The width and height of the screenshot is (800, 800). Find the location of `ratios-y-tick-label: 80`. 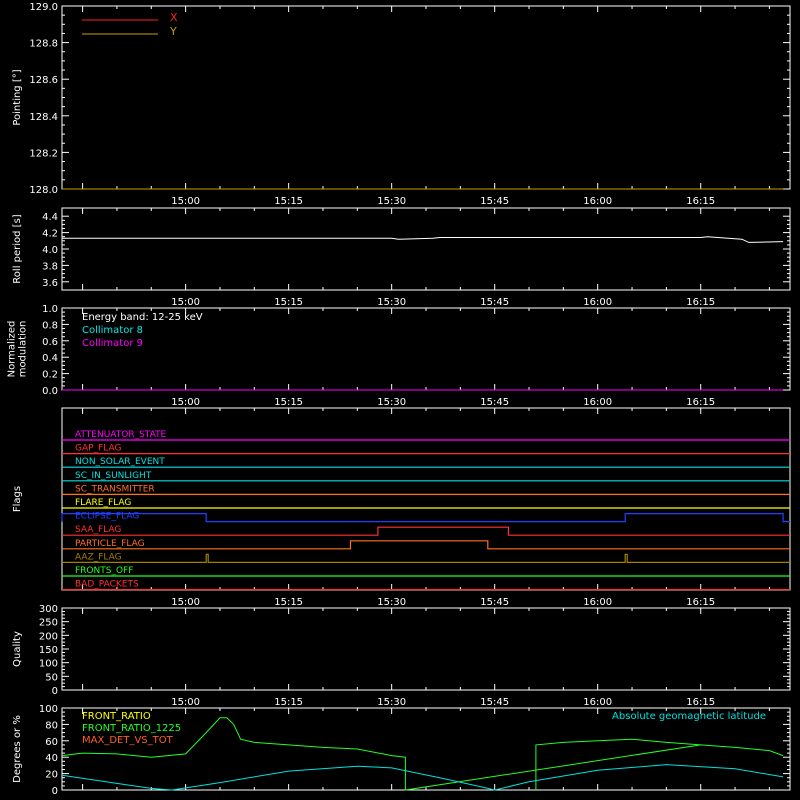

ratios-y-tick-label: 80 is located at coordinates (51, 725).